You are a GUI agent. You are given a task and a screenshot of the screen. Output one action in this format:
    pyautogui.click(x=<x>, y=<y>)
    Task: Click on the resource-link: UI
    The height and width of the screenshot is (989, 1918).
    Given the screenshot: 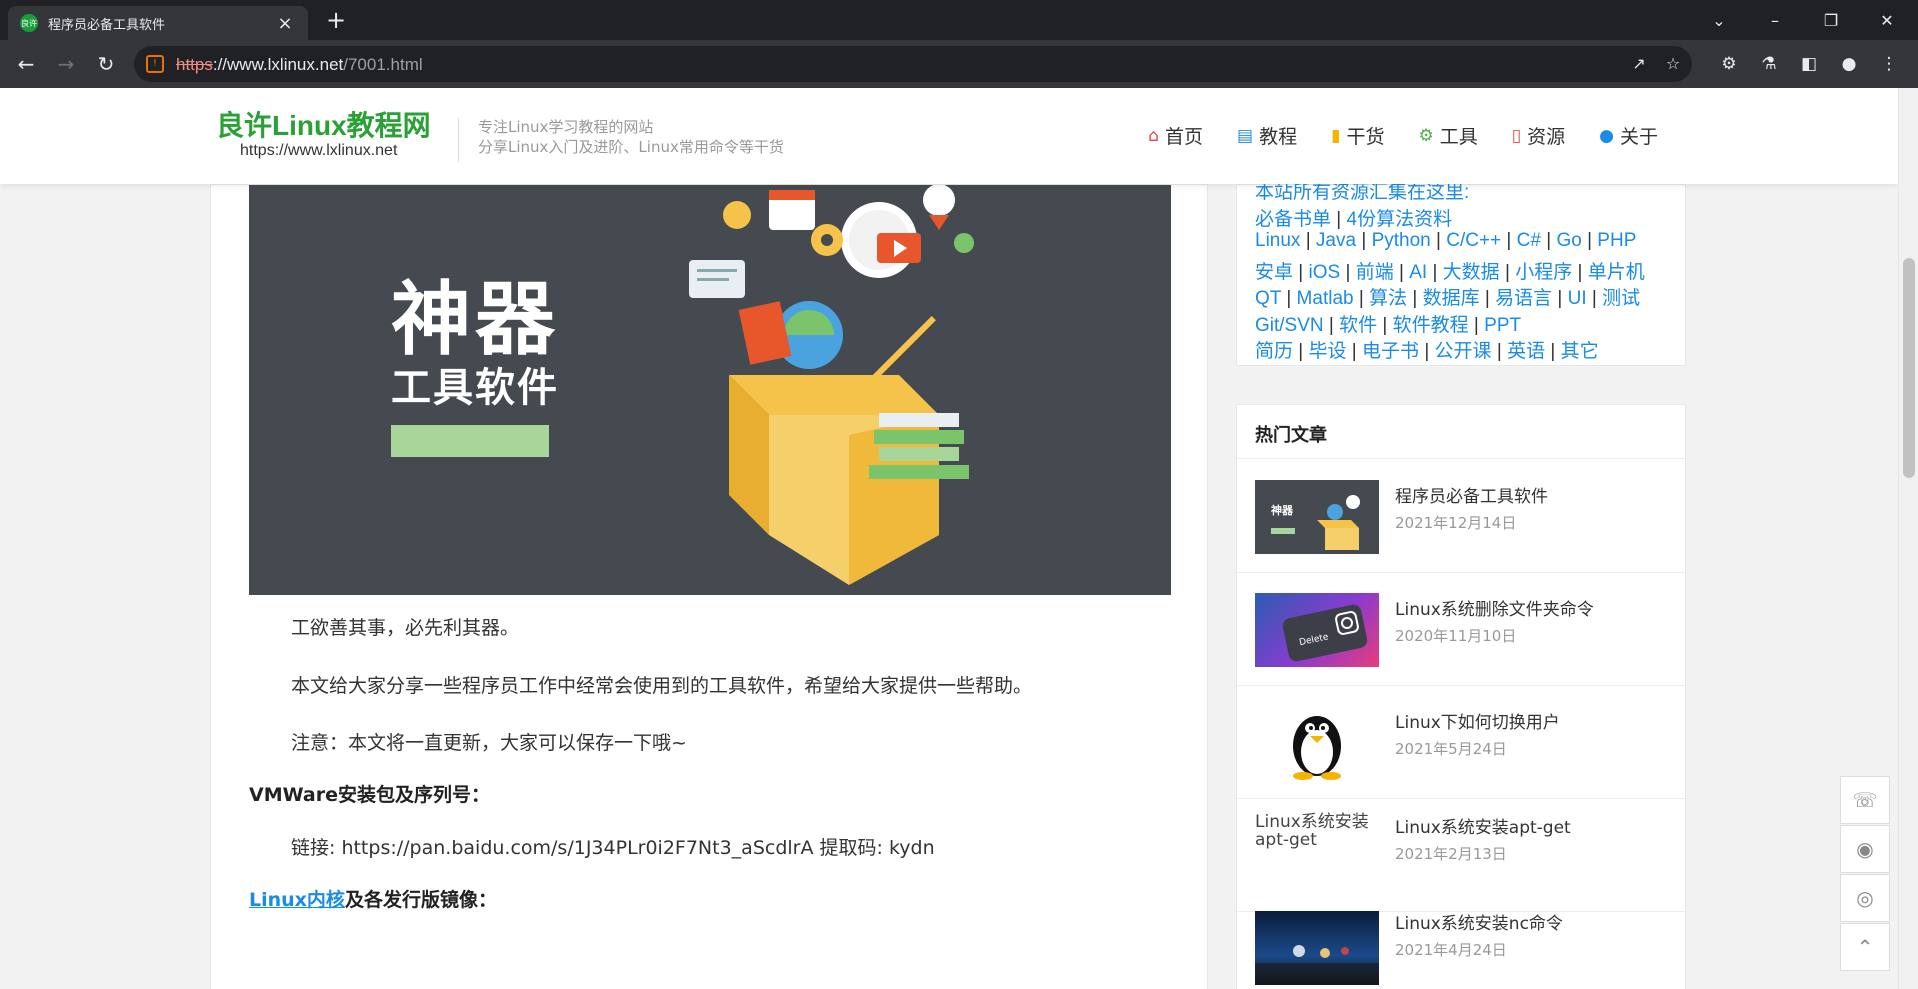 What is the action you would take?
    pyautogui.click(x=1577, y=298)
    